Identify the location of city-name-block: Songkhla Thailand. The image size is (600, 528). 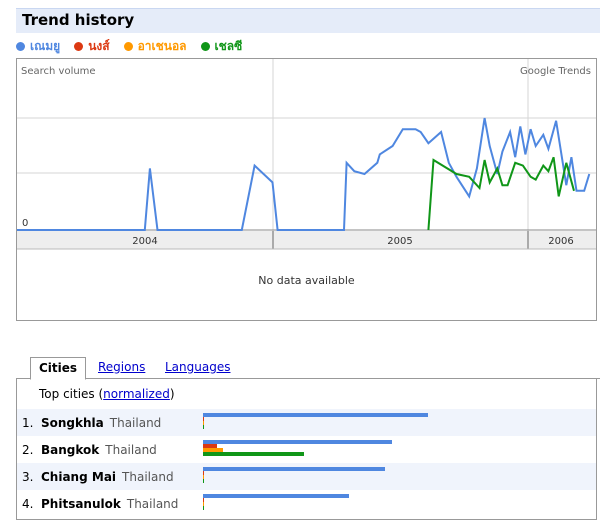
(101, 423).